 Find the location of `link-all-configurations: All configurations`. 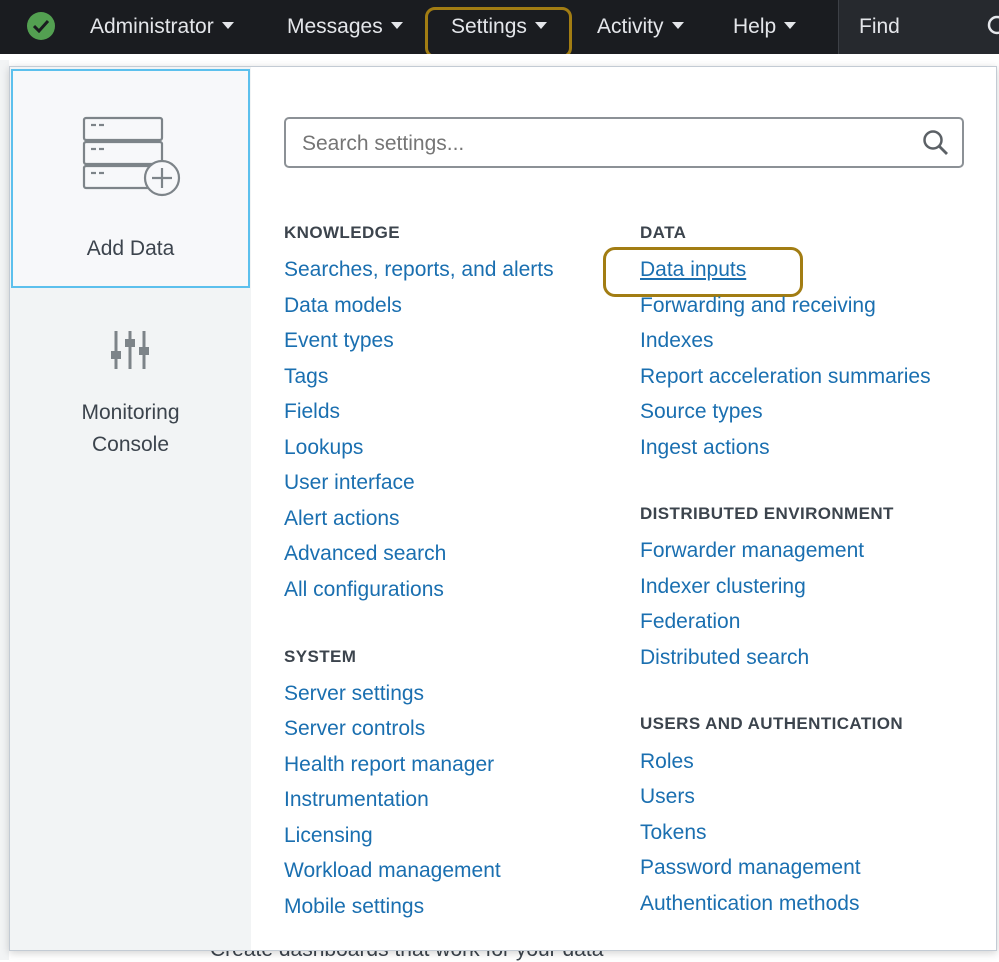

link-all-configurations: All configurations is located at coordinates (364, 590).